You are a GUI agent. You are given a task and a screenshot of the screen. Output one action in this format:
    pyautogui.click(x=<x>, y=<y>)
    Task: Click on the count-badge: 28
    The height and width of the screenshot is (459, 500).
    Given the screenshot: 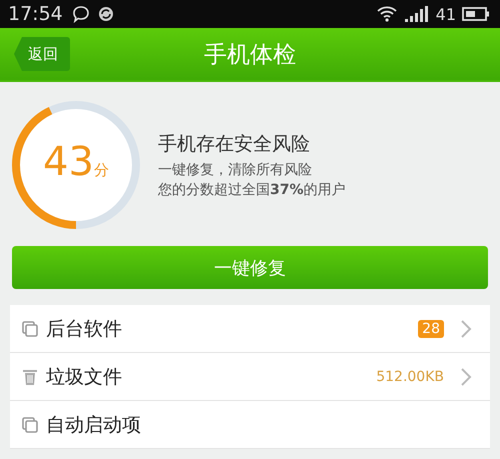 What is the action you would take?
    pyautogui.click(x=431, y=329)
    